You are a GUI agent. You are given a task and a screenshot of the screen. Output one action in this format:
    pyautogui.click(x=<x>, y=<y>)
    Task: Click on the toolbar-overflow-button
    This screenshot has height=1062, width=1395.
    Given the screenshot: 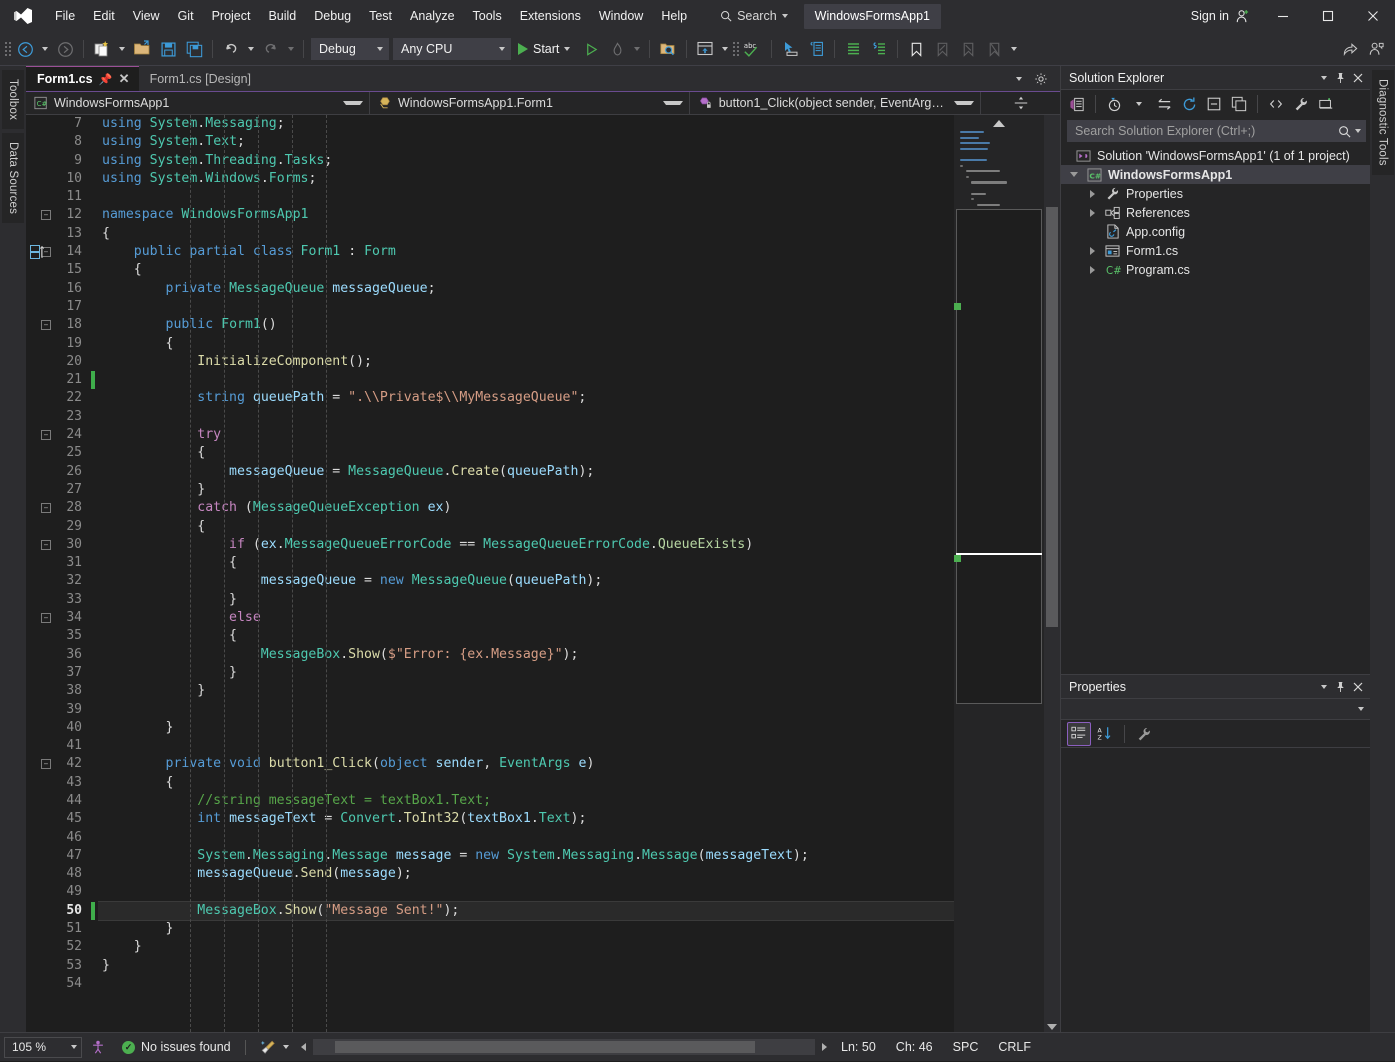 What is the action you would take?
    pyautogui.click(x=1014, y=49)
    